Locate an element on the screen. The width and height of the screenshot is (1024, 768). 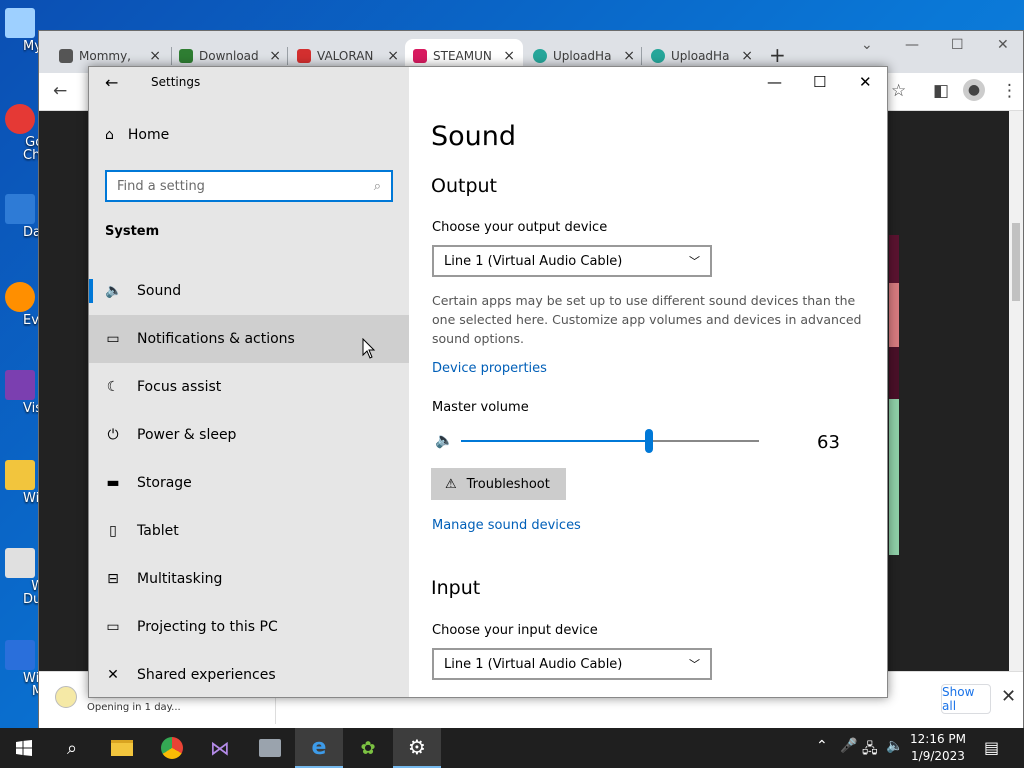
troubleshoot-label: Troubleshoot is located at coordinates (508, 484).